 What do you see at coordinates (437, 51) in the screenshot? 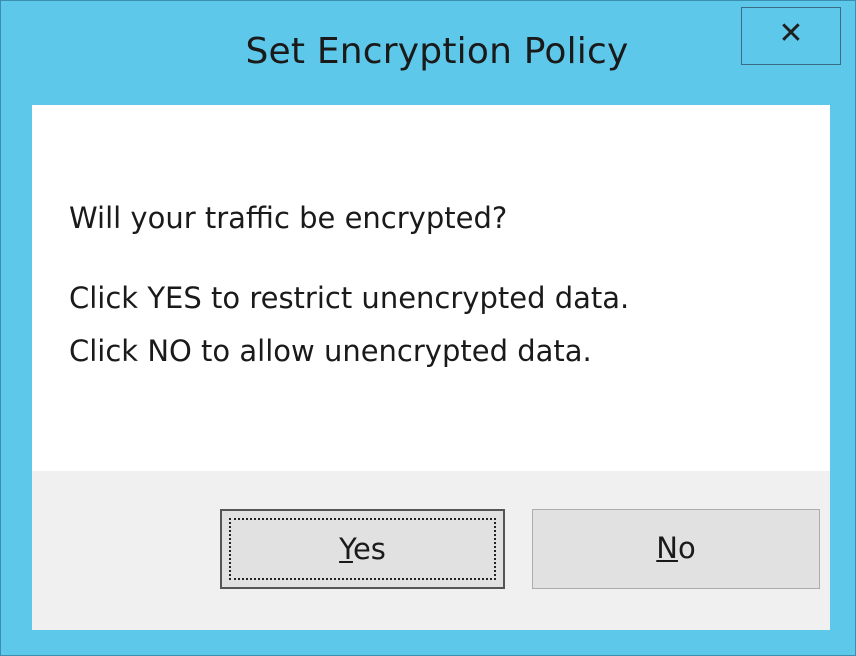
I see `dialog-title: Set Encryption Policy` at bounding box center [437, 51].